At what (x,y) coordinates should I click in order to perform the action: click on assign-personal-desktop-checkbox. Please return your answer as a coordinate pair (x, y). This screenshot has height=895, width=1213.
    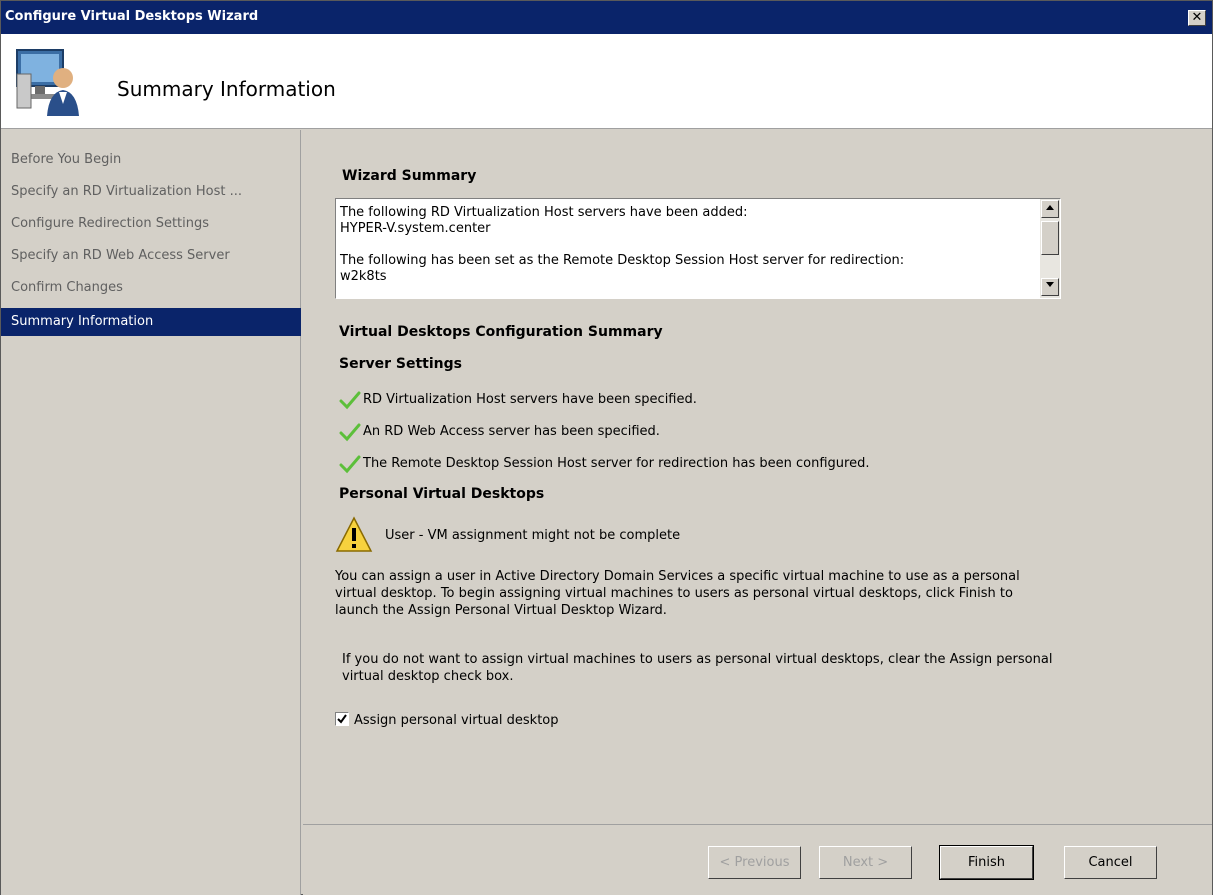
    Looking at the image, I should click on (342, 719).